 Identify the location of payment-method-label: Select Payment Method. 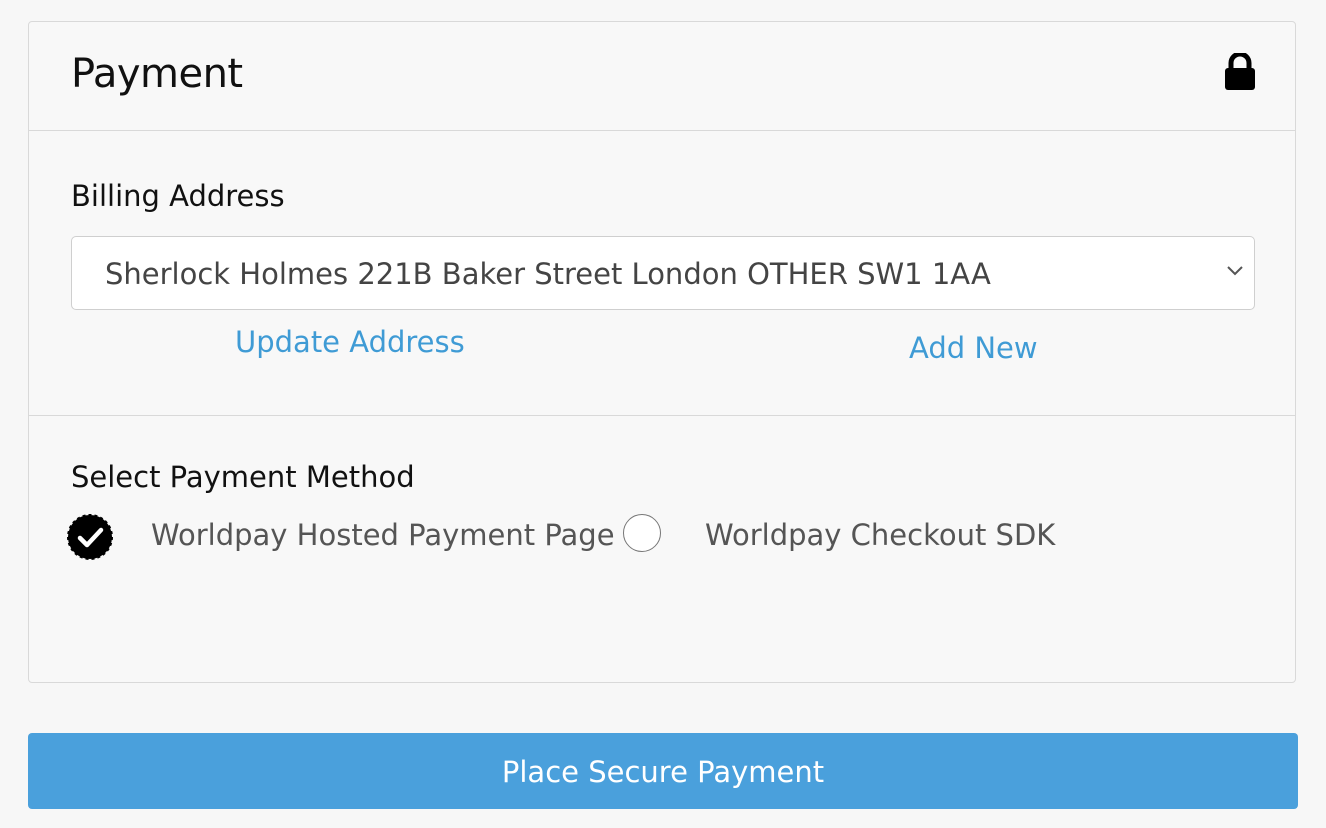
(243, 477).